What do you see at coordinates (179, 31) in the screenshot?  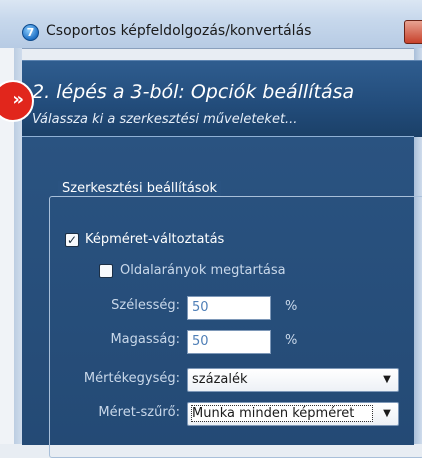 I see `window-title: Csoportos képfeldolgozás/konvertálás` at bounding box center [179, 31].